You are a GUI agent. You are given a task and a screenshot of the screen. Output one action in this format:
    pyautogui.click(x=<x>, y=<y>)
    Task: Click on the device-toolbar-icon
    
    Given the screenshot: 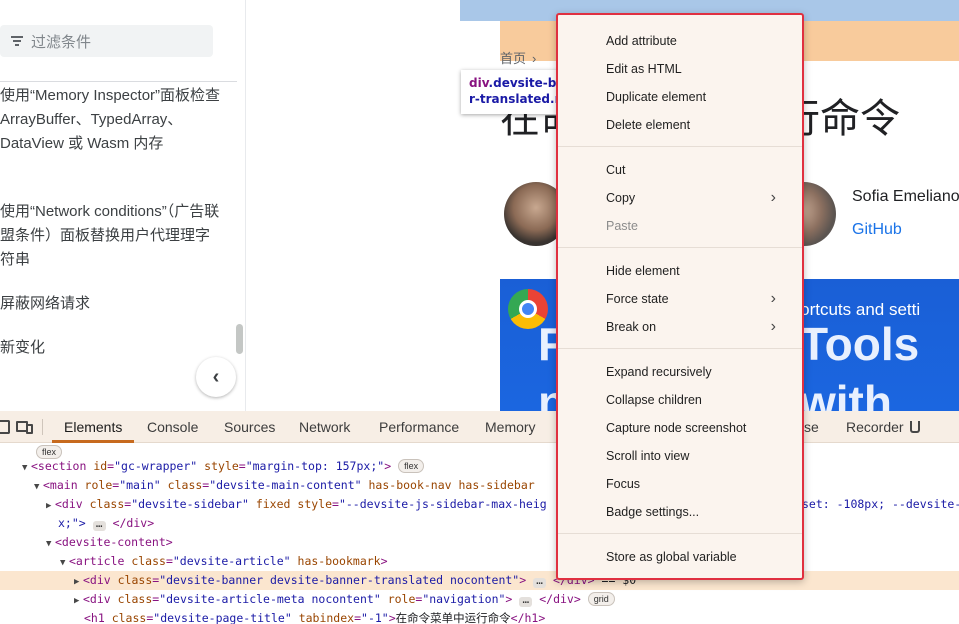 What is the action you would take?
    pyautogui.click(x=24, y=427)
    